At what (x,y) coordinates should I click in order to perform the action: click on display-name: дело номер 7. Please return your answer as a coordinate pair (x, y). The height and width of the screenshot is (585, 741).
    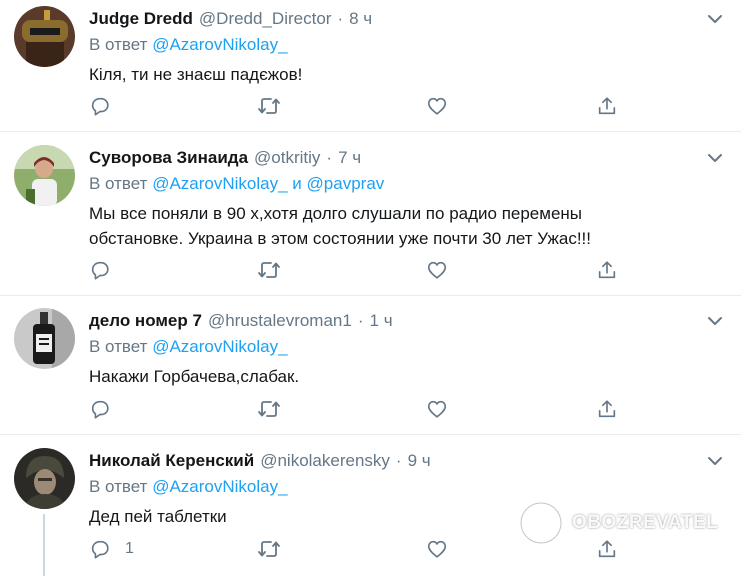
    Looking at the image, I should click on (145, 321).